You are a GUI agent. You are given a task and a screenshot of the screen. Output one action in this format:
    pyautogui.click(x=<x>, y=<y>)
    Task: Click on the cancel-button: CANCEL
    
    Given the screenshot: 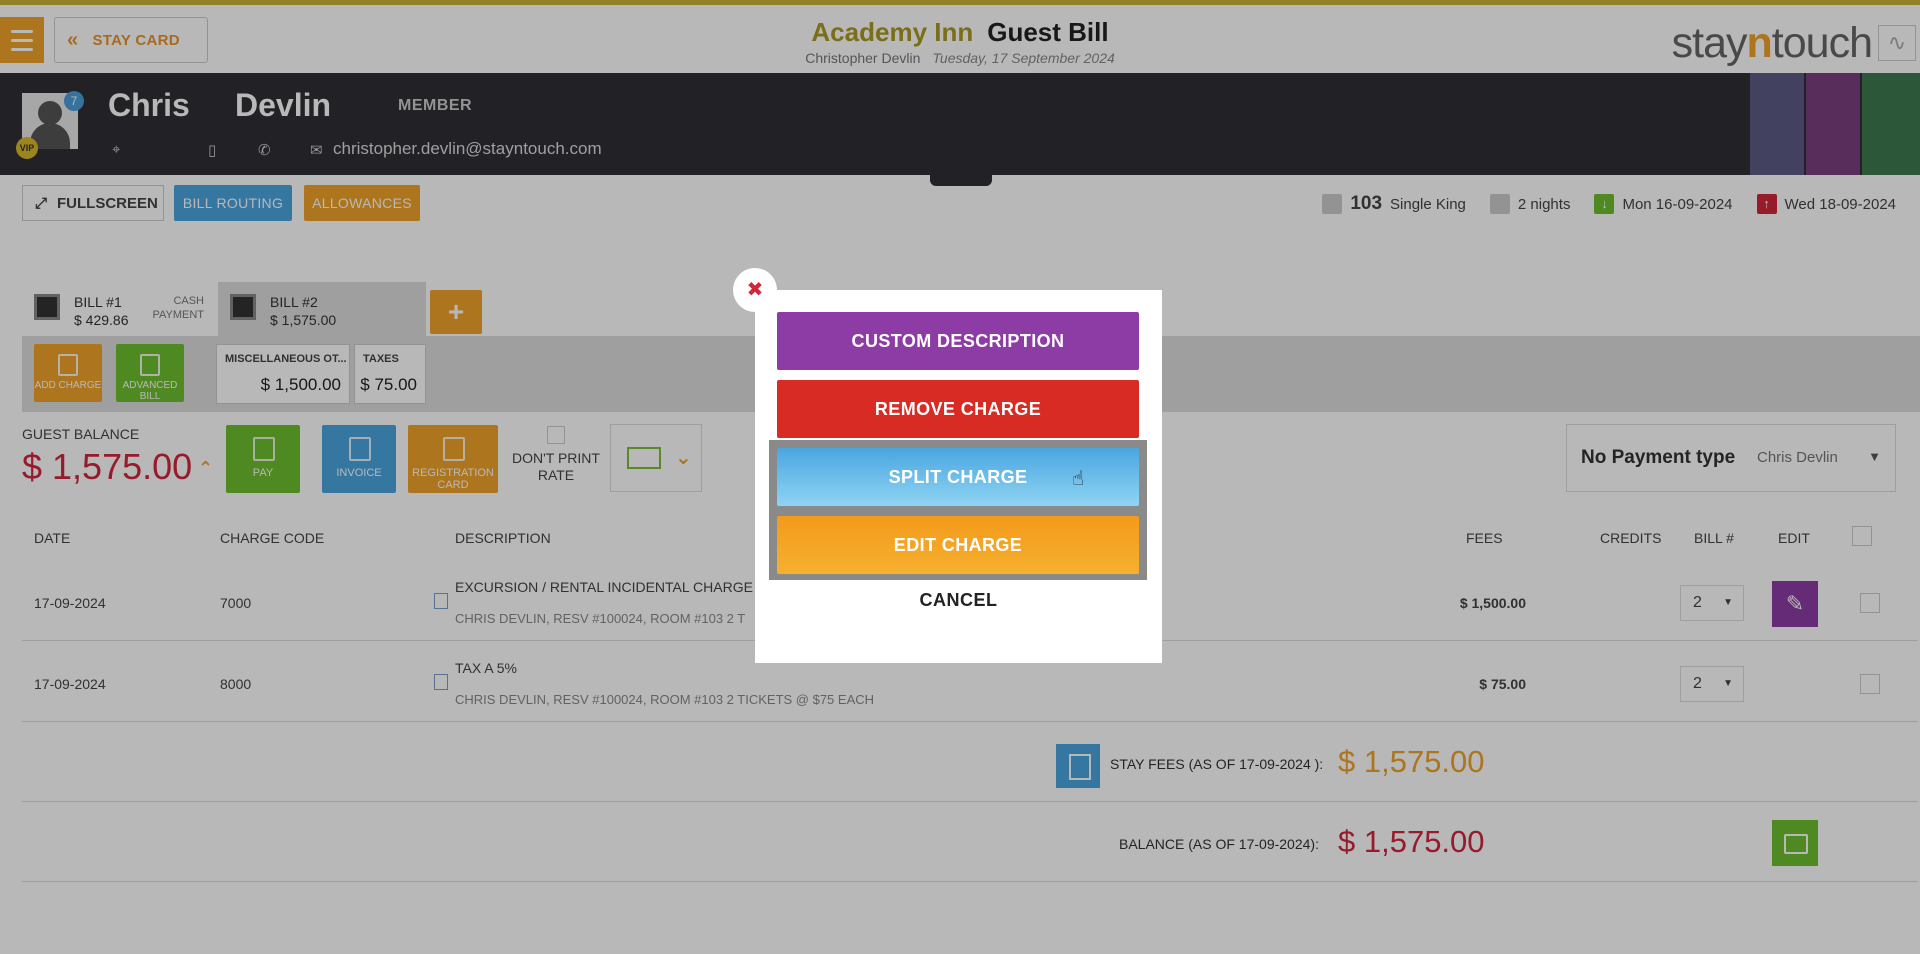 What is the action you would take?
    pyautogui.click(x=958, y=600)
    